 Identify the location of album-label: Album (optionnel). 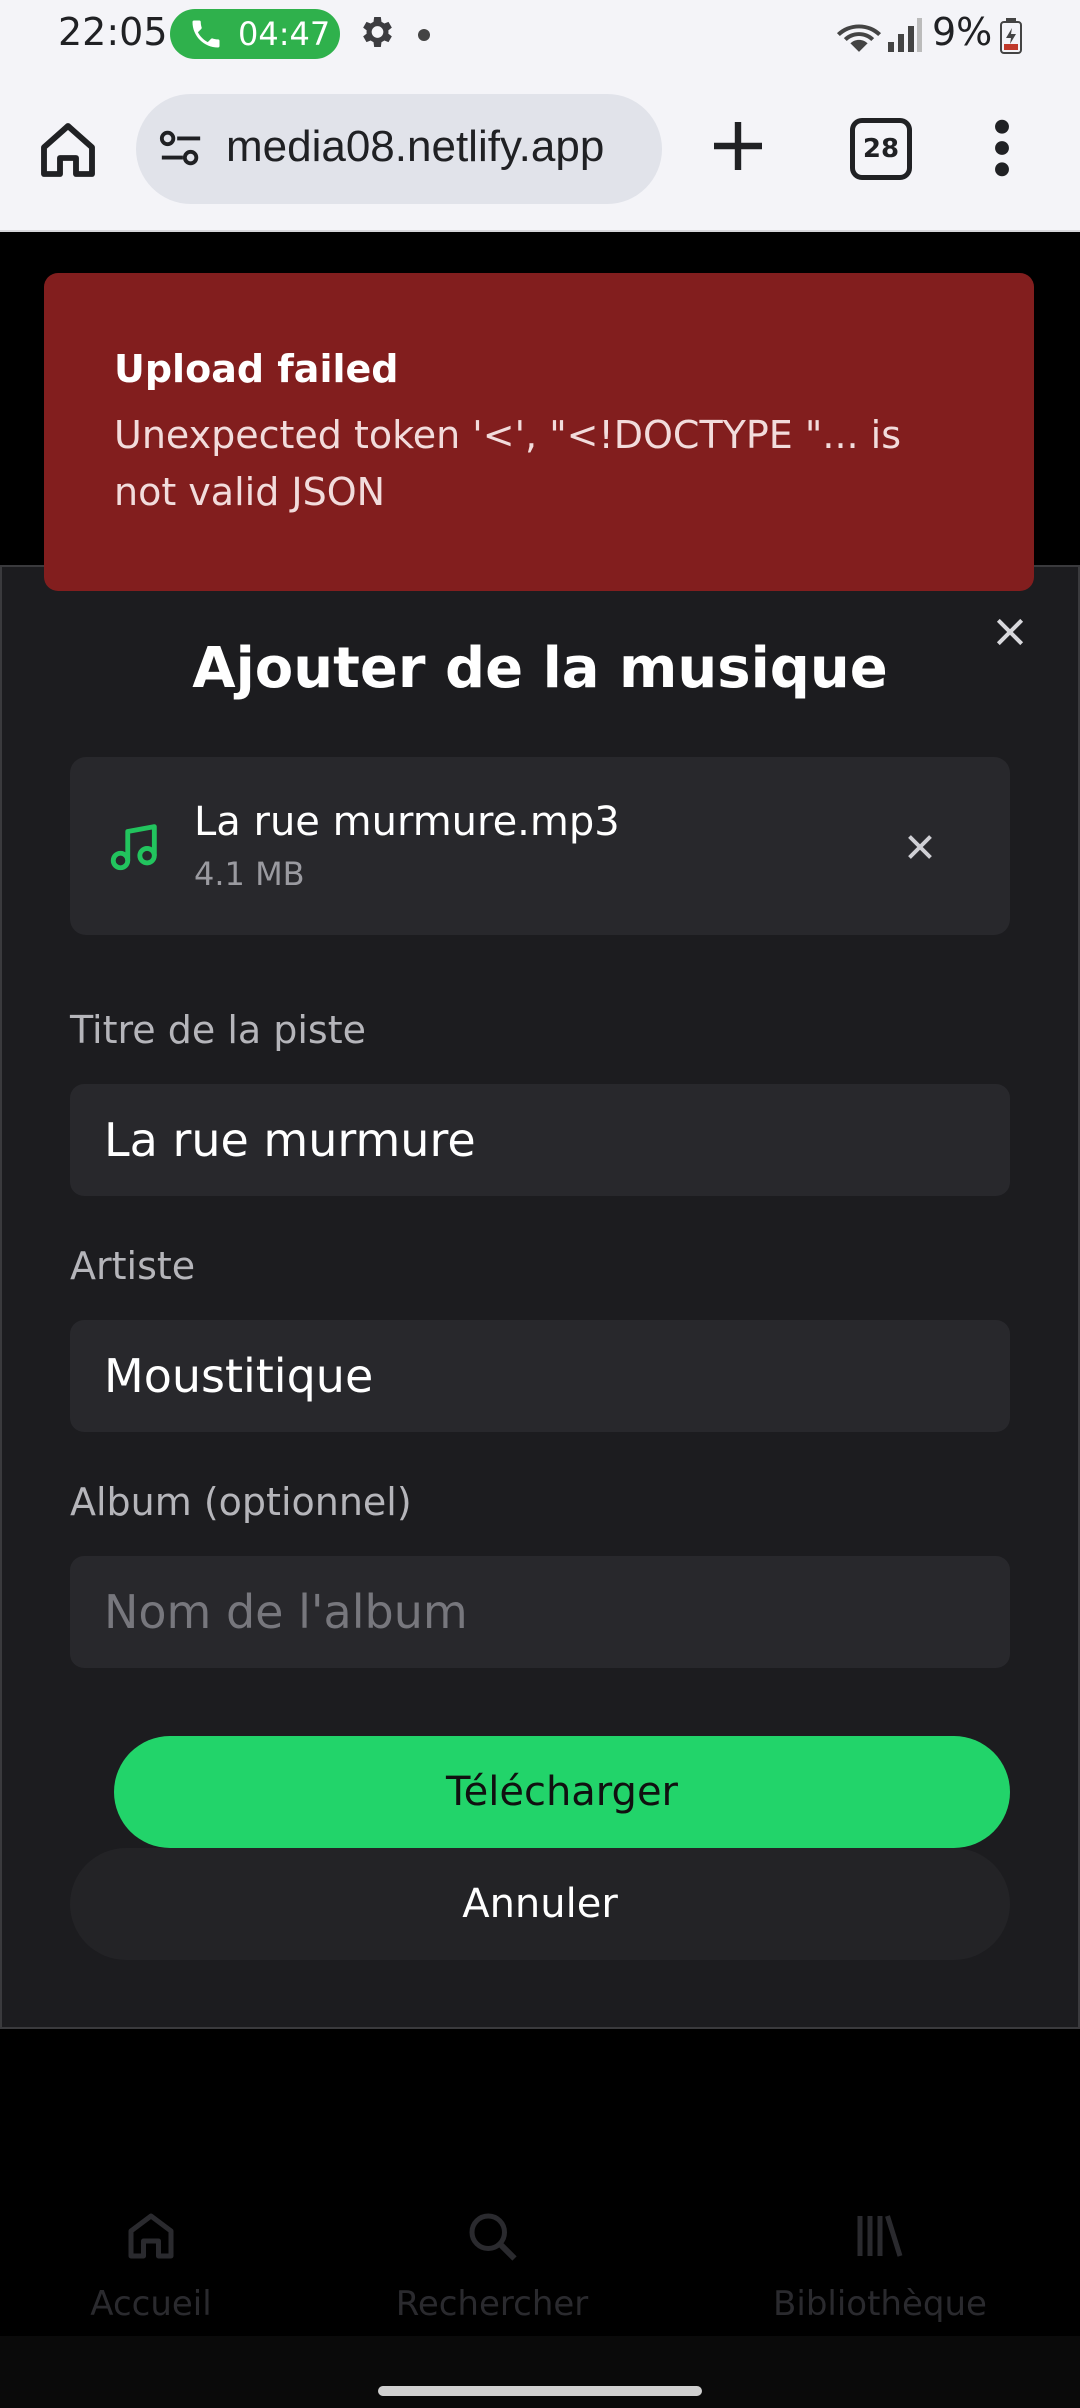
(241, 1502).